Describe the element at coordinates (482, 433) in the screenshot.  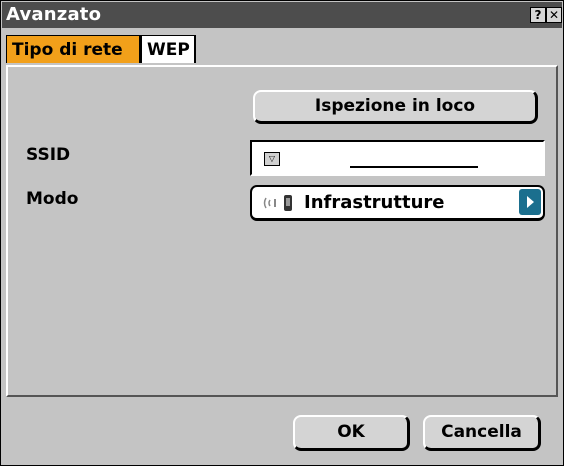
I see `cancel-button: Cancella` at that location.